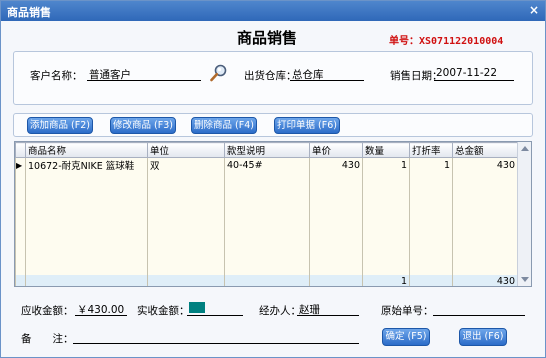 Image resolution: width=546 pixels, height=358 pixels. What do you see at coordinates (224, 125) in the screenshot?
I see `delete-product-button: 删除商品 (F4)` at bounding box center [224, 125].